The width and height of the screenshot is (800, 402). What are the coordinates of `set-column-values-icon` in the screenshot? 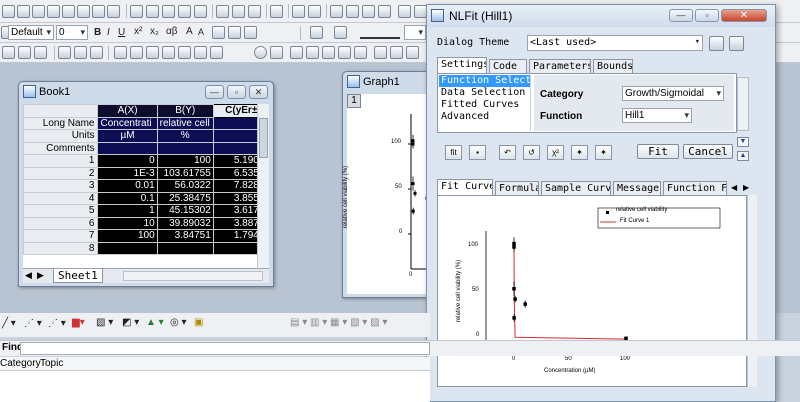 It's located at (96, 52).